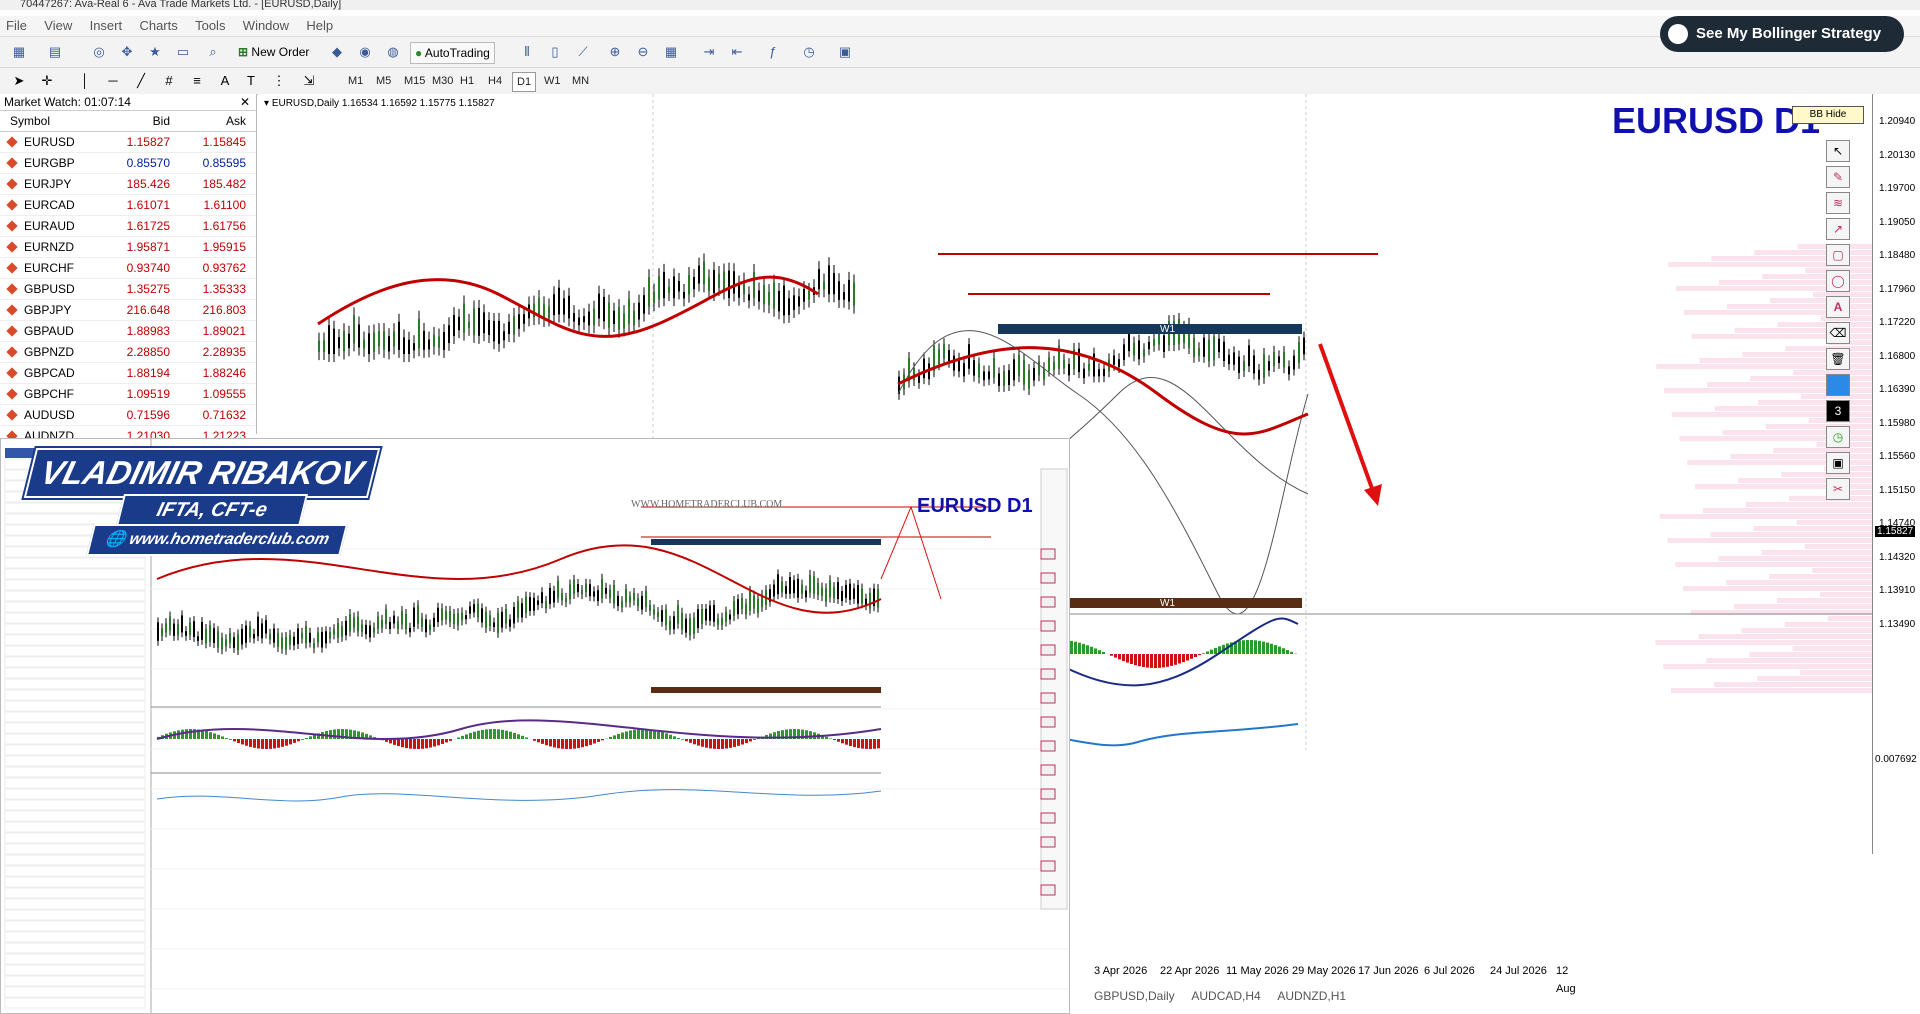  I want to click on rectangle-tool-icon: ▢, so click(1838, 255).